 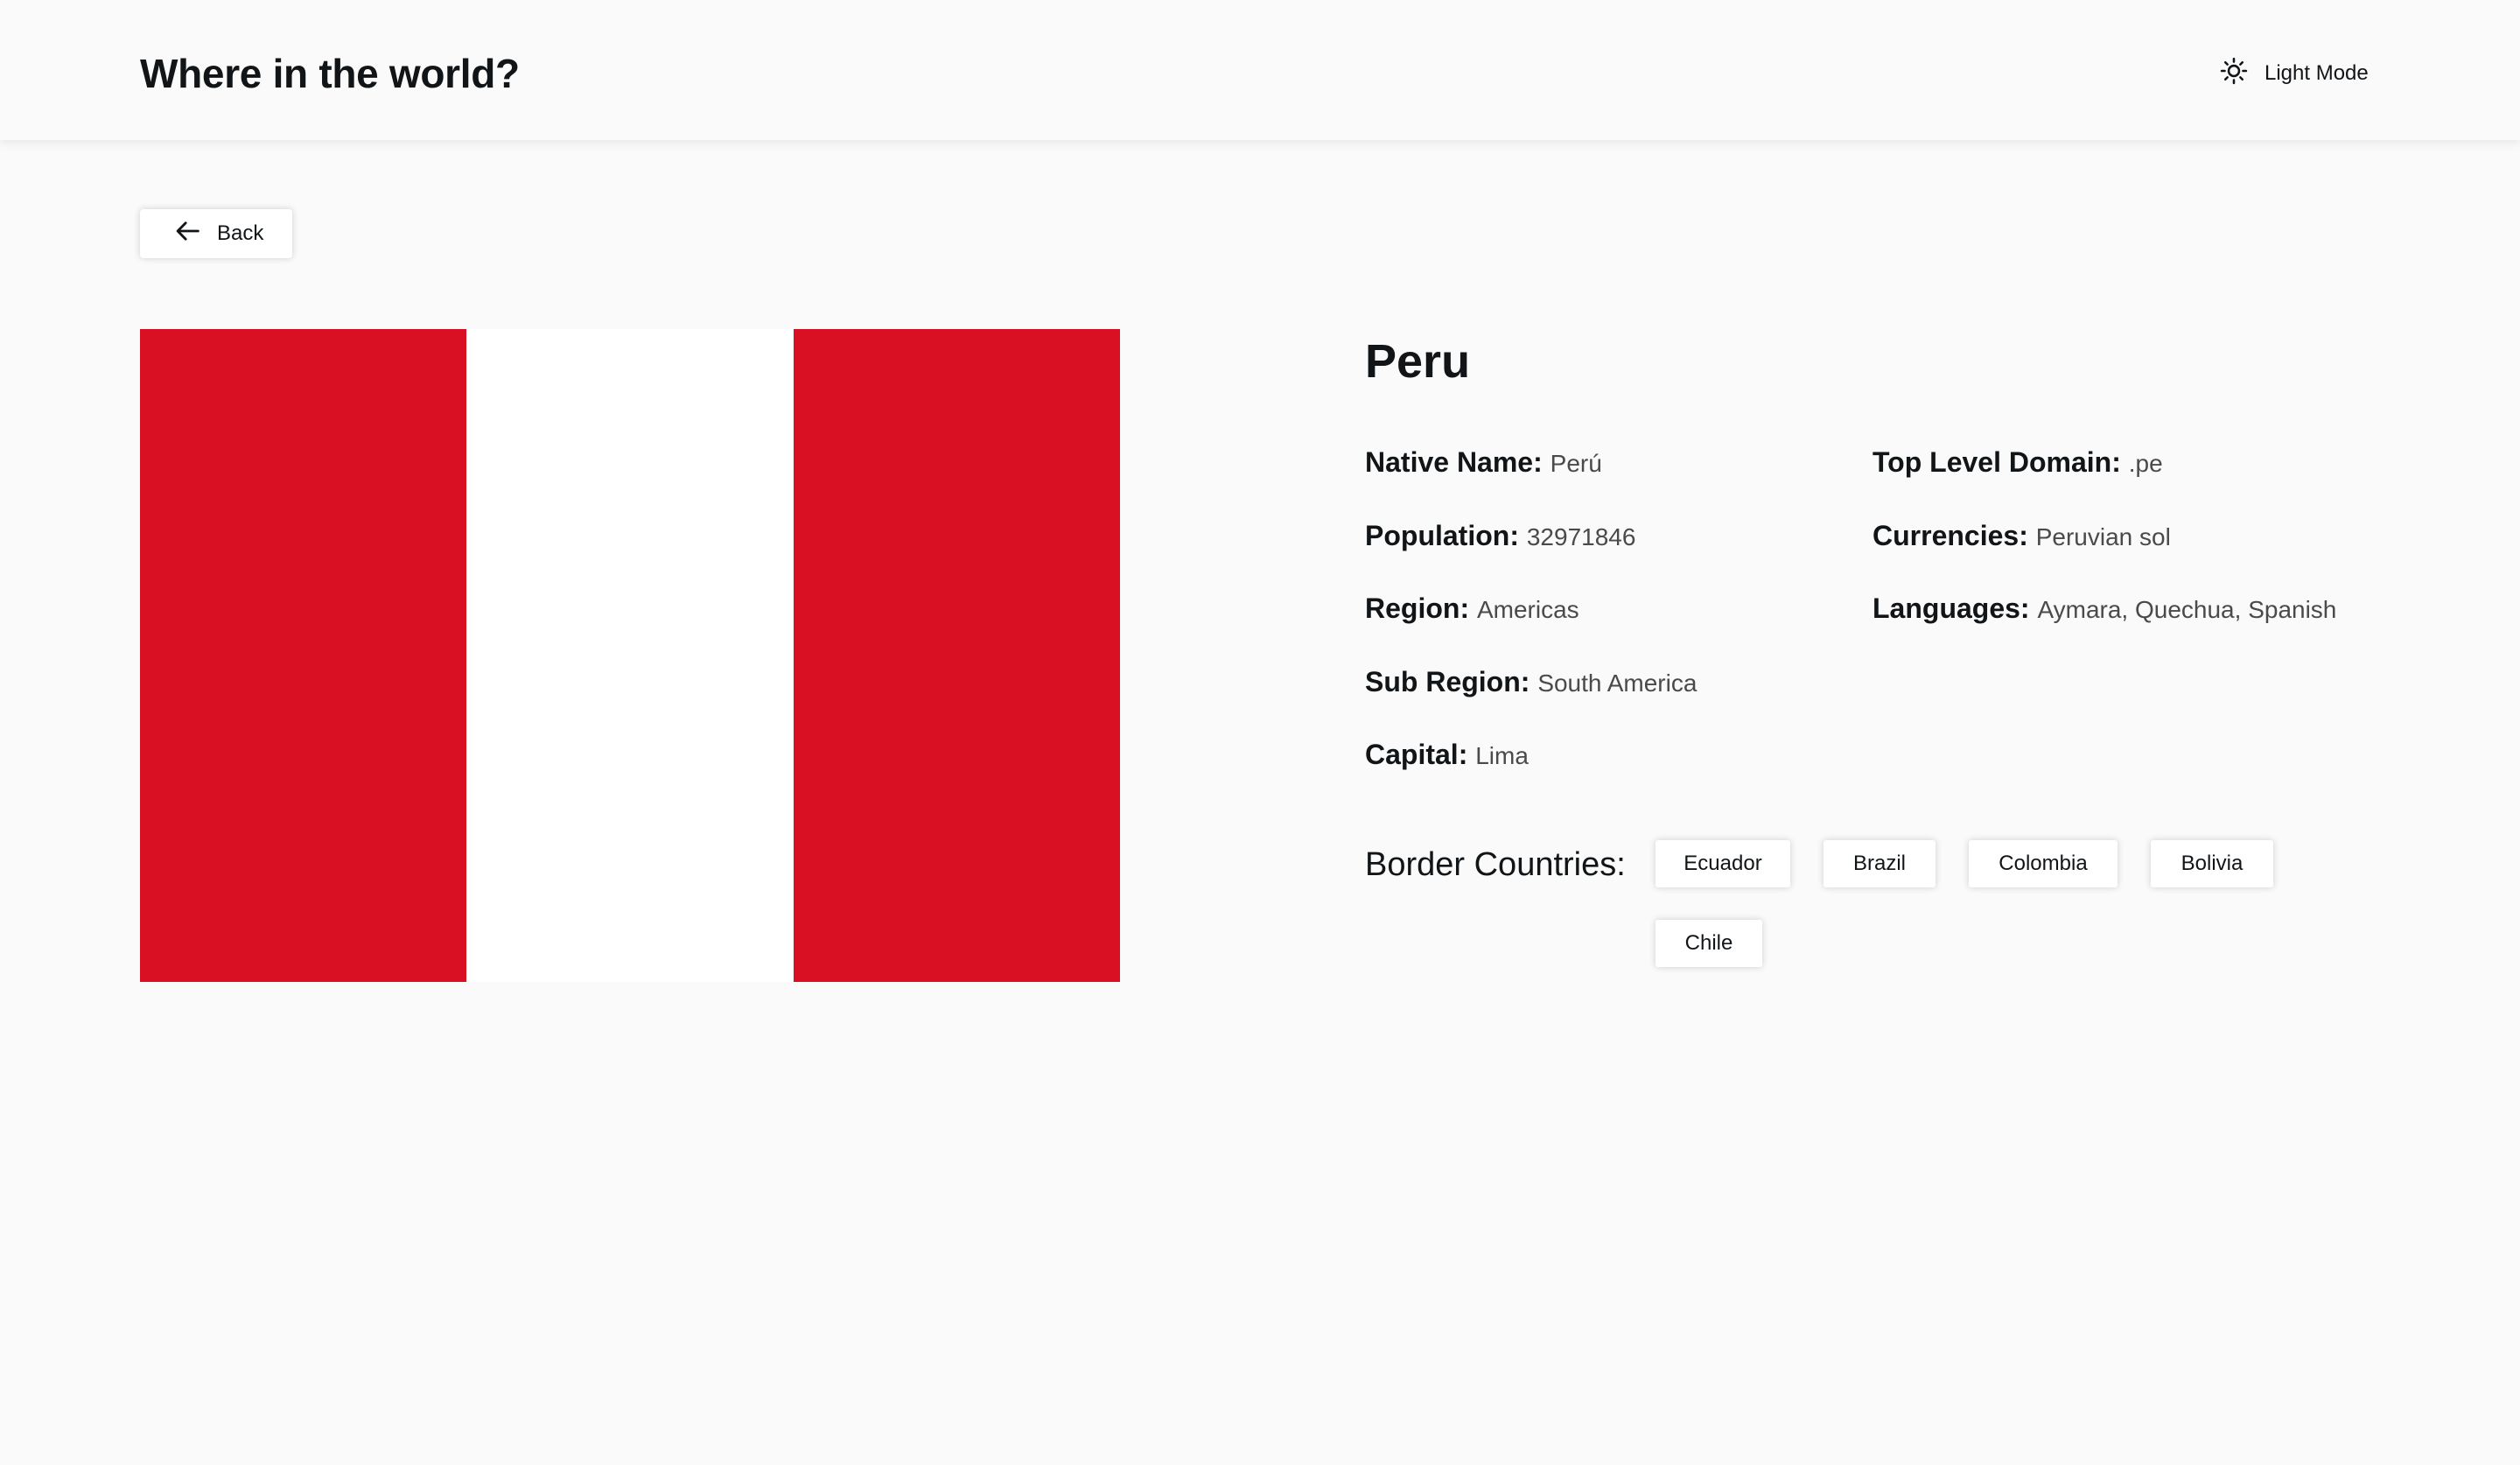 I want to click on flag-stripe-left, so click(x=303, y=655).